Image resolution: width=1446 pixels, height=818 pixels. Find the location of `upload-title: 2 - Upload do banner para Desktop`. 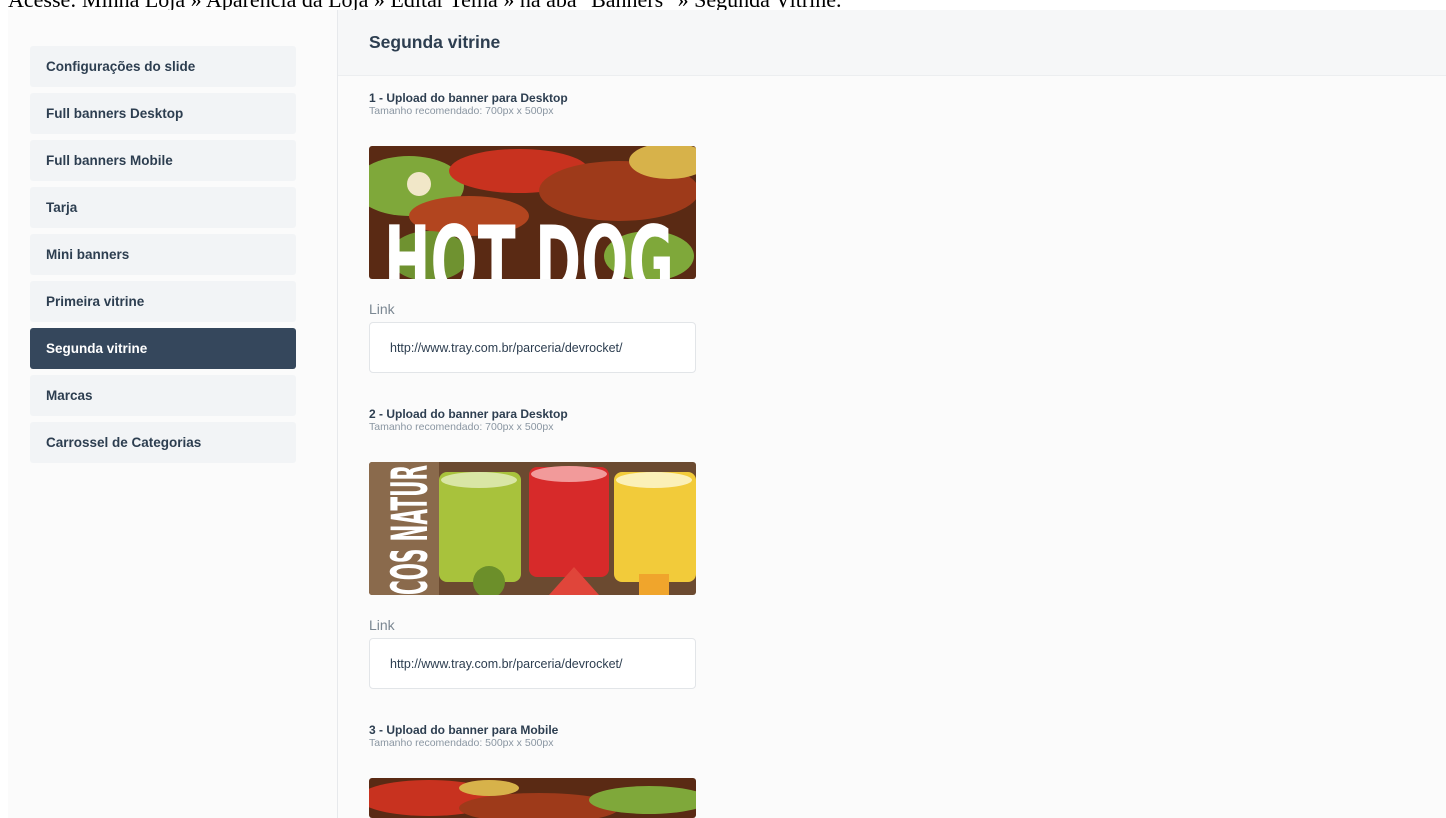

upload-title: 2 - Upload do banner para Desktop is located at coordinates (468, 414).